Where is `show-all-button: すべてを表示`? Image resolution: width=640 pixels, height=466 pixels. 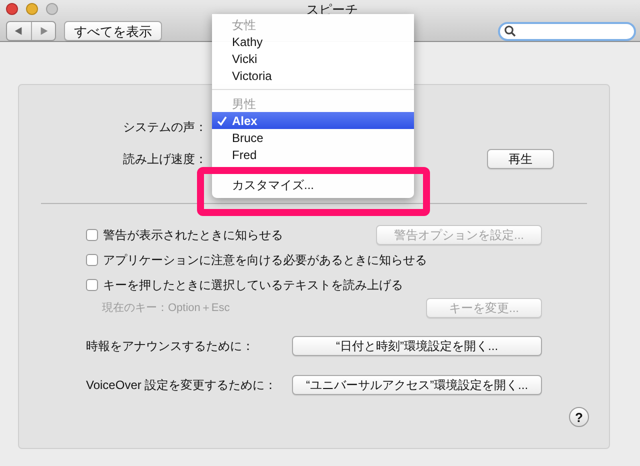 show-all-button: すべてを表示 is located at coordinates (113, 31).